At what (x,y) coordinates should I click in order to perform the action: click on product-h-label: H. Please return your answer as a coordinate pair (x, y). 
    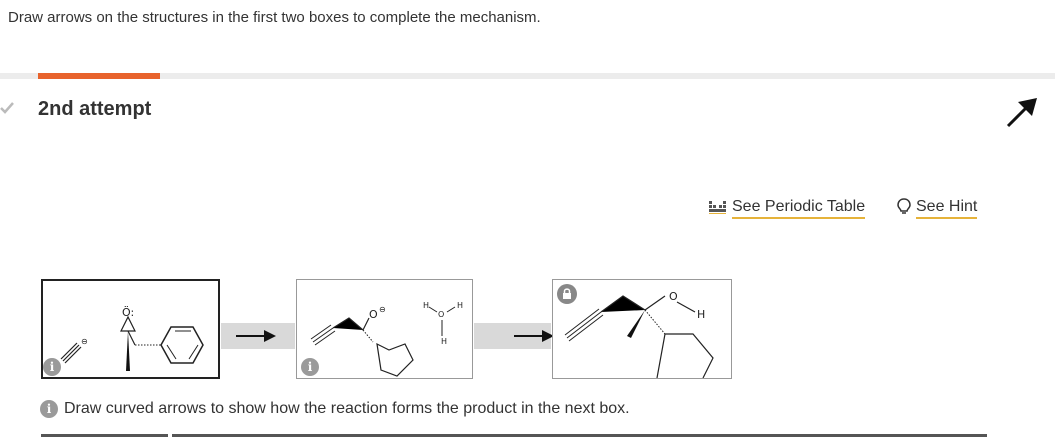
    Looking at the image, I should click on (701, 314).